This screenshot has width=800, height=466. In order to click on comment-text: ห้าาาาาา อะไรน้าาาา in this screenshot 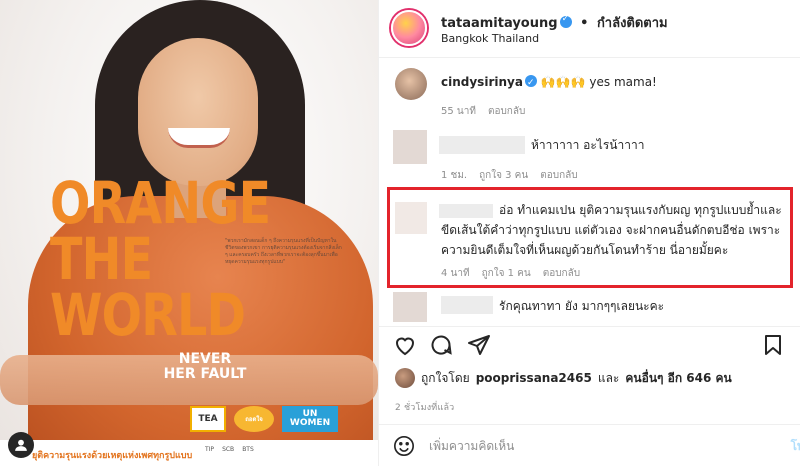, I will do `click(588, 145)`.